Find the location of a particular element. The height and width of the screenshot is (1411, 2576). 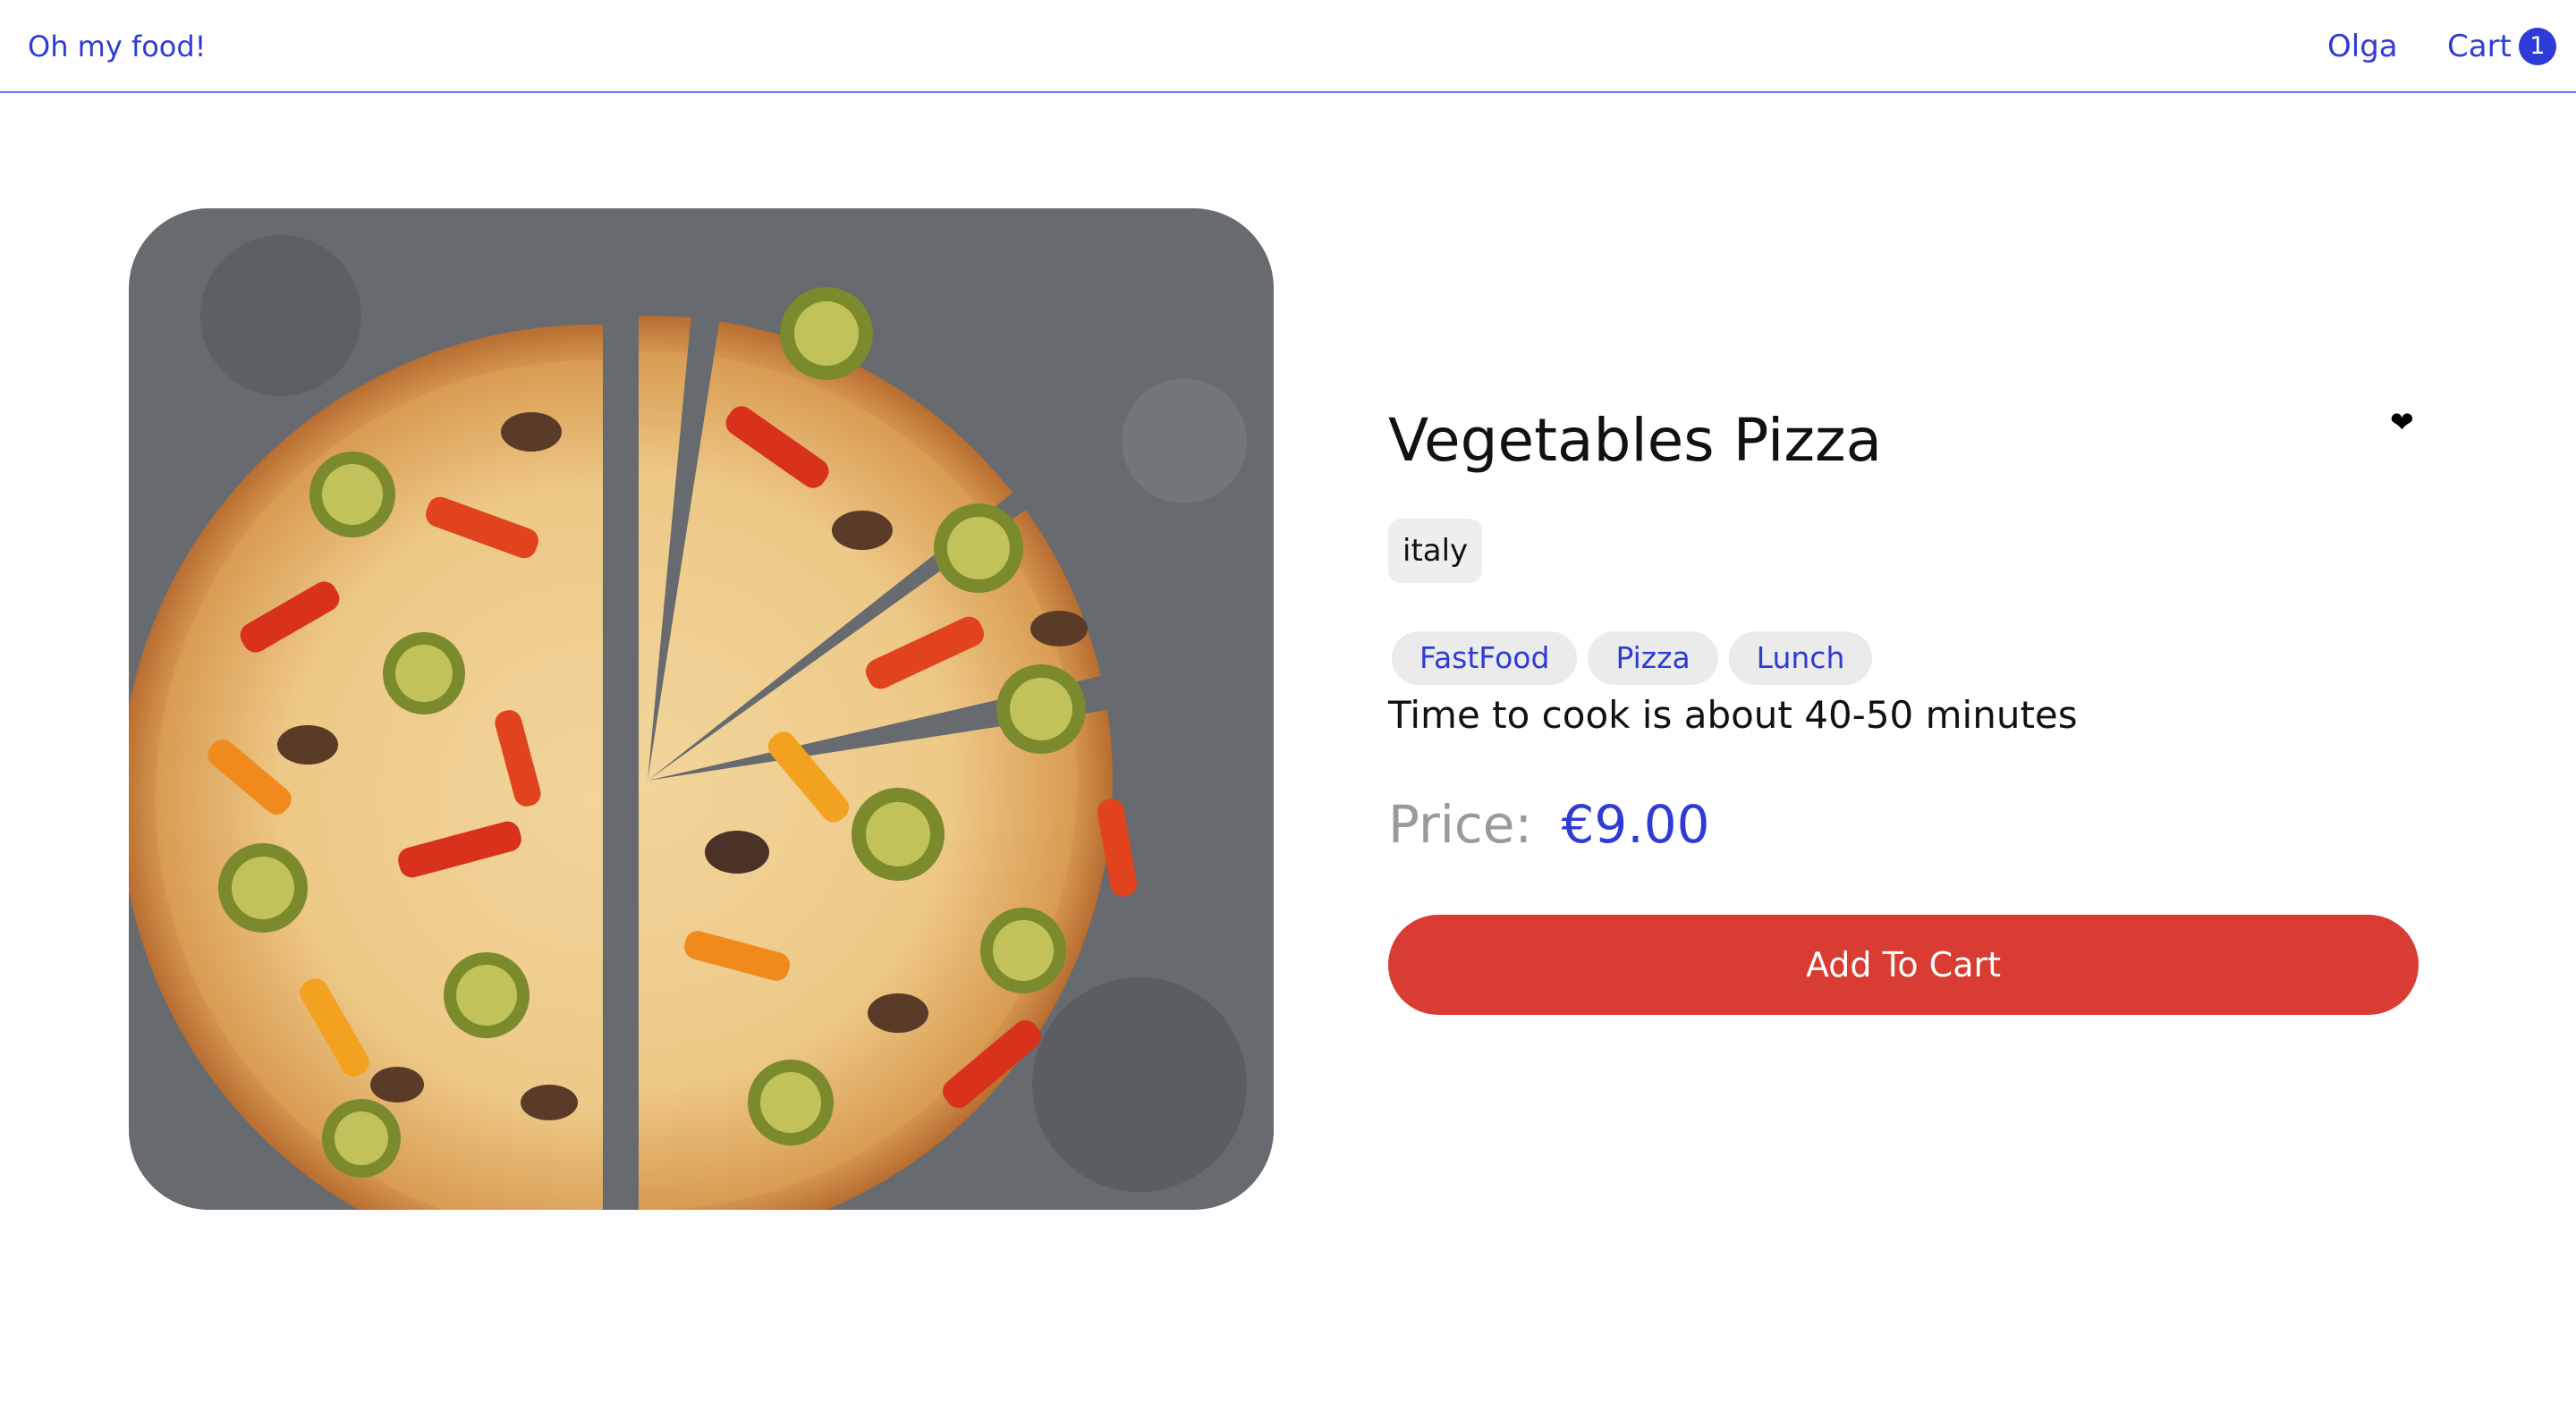

cook-time-text: Time to cook is about 40-50 minutes is located at coordinates (1733, 715).